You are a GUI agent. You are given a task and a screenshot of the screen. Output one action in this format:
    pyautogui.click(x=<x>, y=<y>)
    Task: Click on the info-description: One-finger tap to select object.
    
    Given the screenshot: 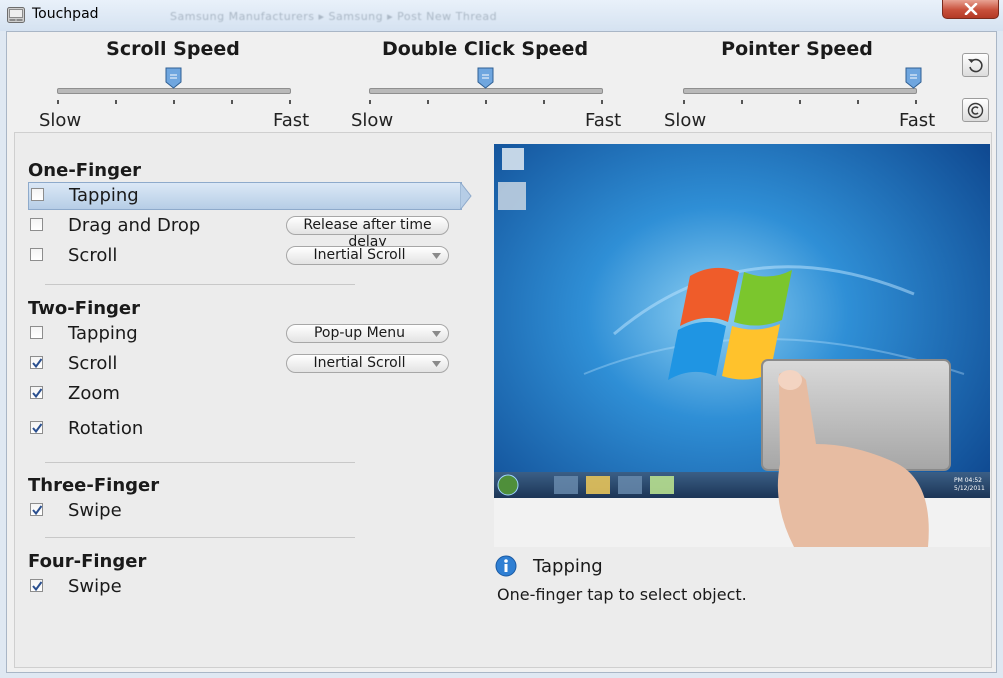 What is the action you would take?
    pyautogui.click(x=622, y=594)
    